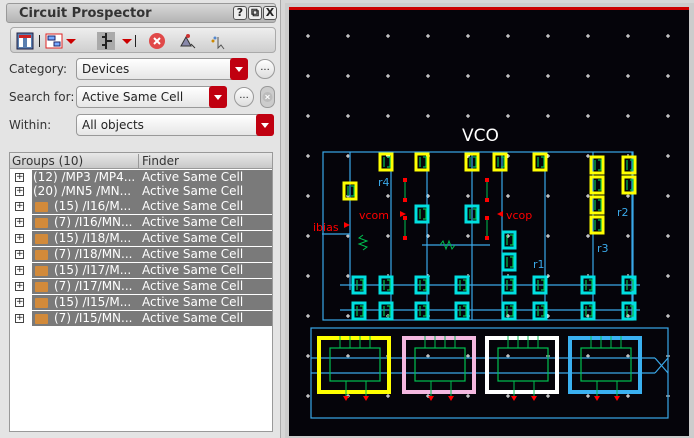  What do you see at coordinates (141, 177) in the screenshot?
I see `tree-row: + (12) /MP3 /MP4... Active Same Cell` at bounding box center [141, 177].